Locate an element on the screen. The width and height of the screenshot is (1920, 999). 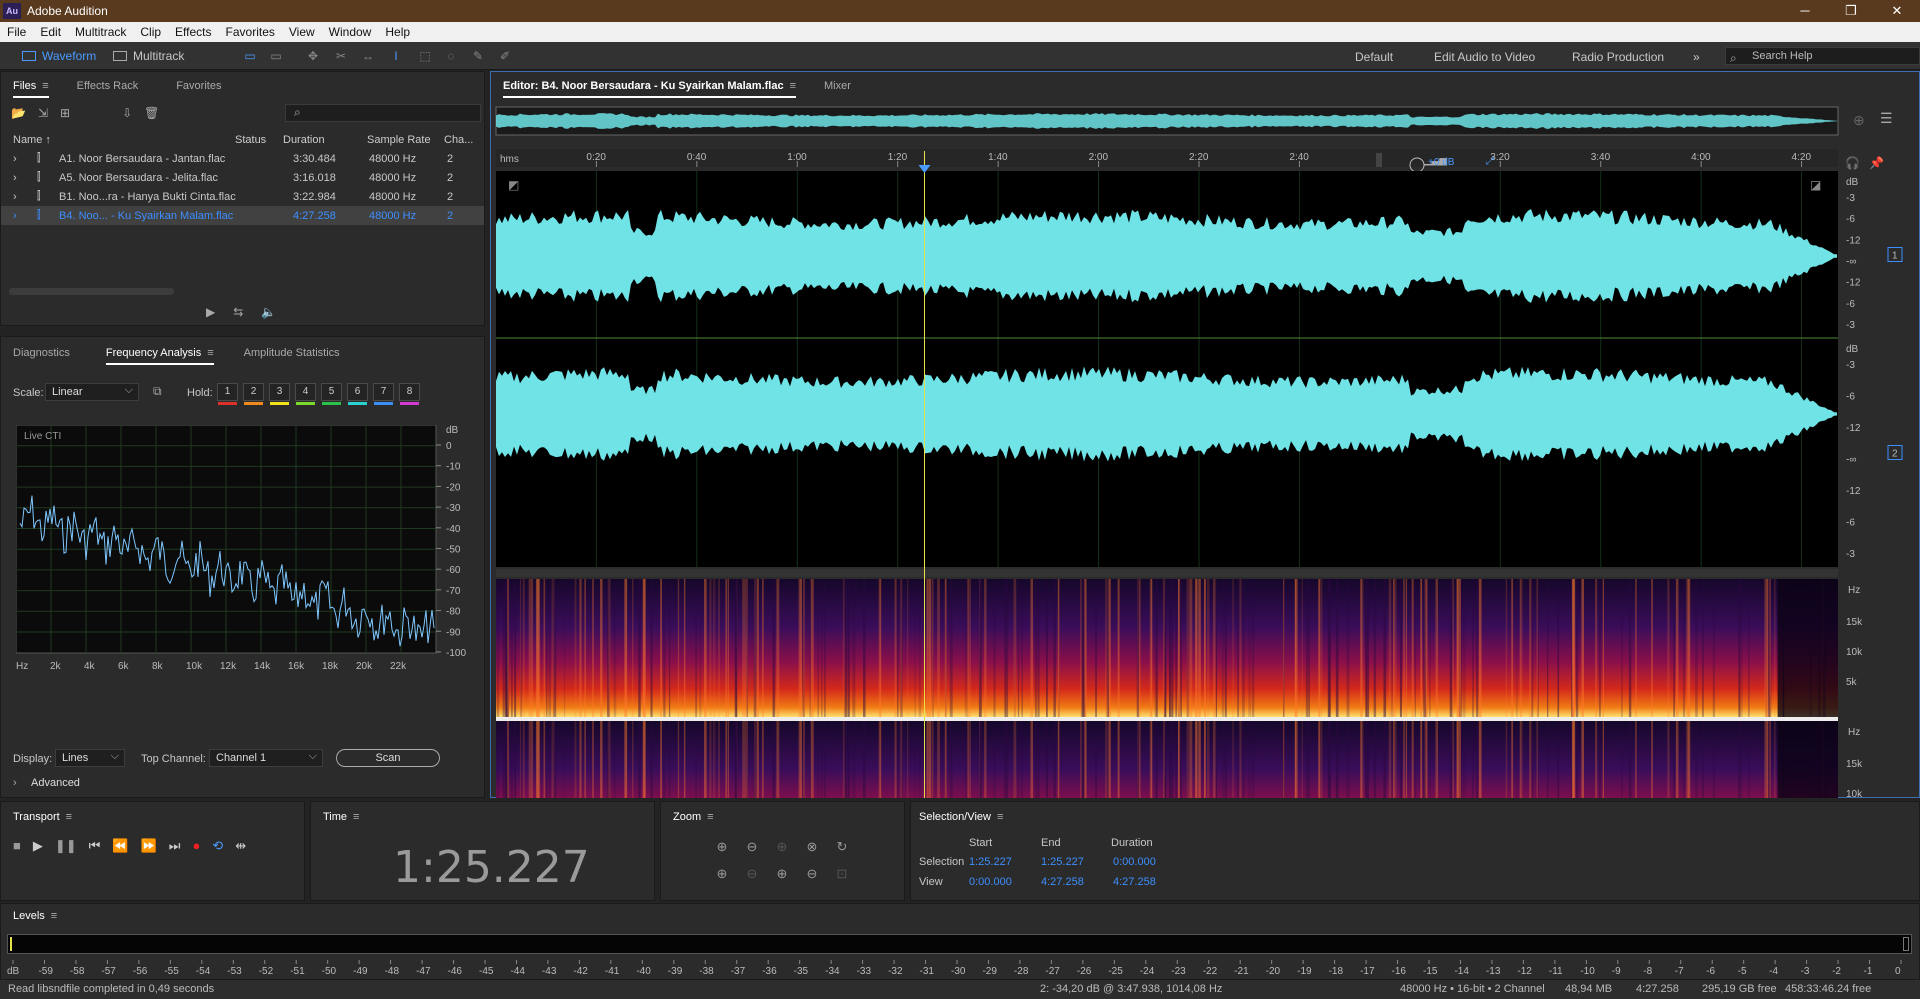
play-icon: ▶ is located at coordinates (38, 846).